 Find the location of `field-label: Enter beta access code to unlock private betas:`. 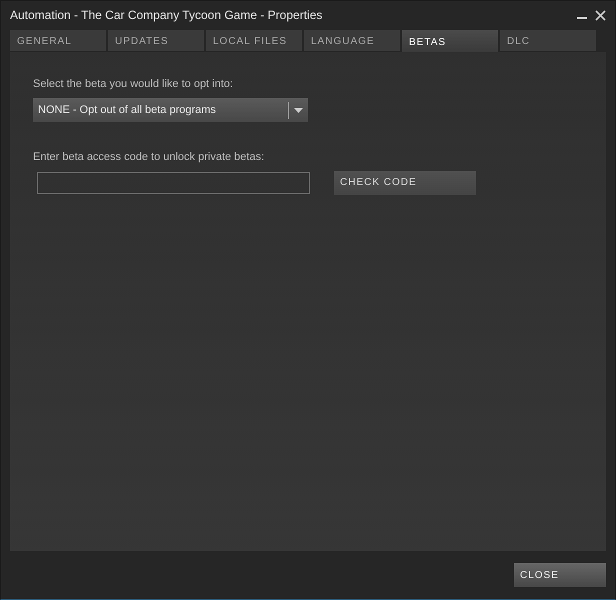

field-label: Enter beta access code to unlock private betas: is located at coordinates (149, 158).